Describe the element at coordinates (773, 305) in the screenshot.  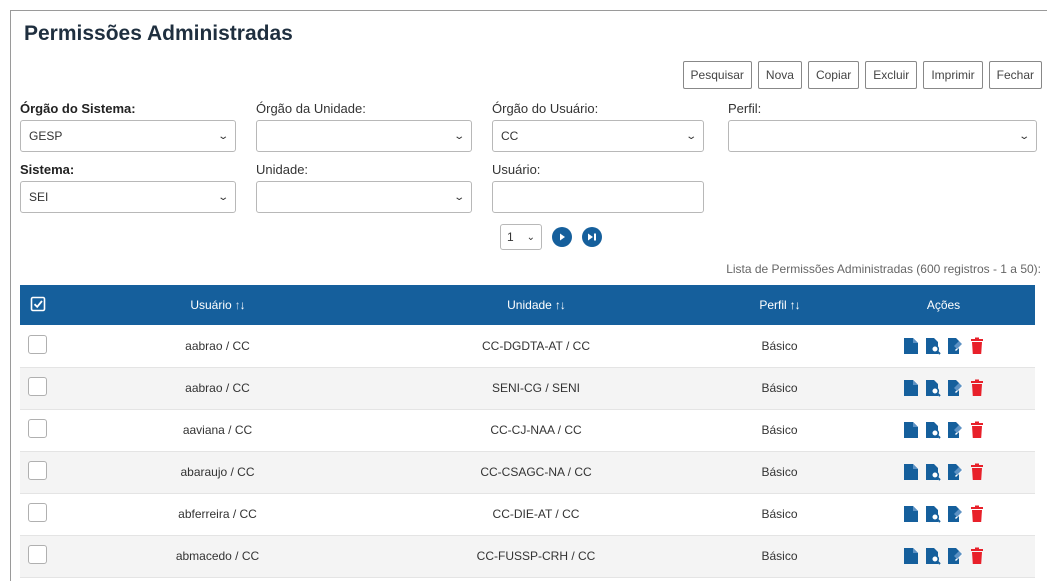
I see `column-perfil-label: Perfil` at that location.